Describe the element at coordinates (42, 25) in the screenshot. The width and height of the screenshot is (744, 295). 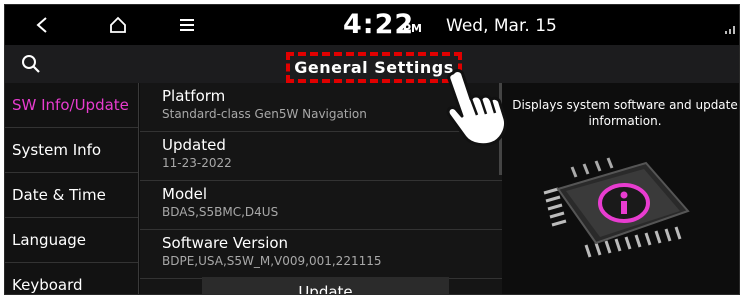
I see `back-icon` at that location.